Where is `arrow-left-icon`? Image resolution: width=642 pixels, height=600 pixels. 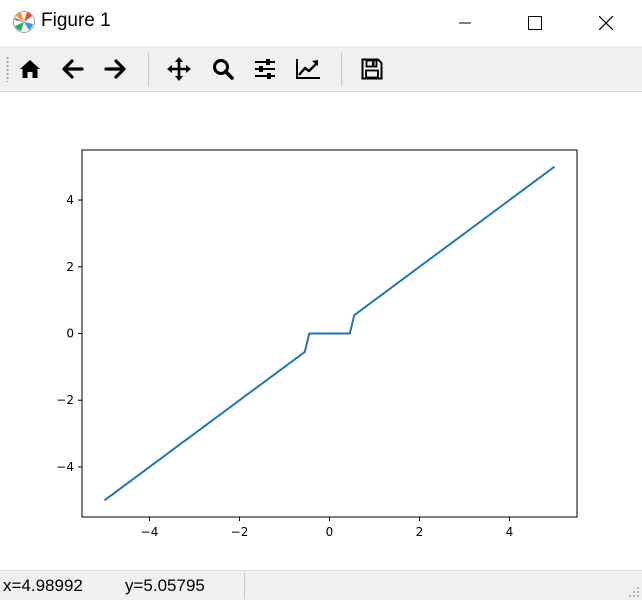 arrow-left-icon is located at coordinates (73, 69).